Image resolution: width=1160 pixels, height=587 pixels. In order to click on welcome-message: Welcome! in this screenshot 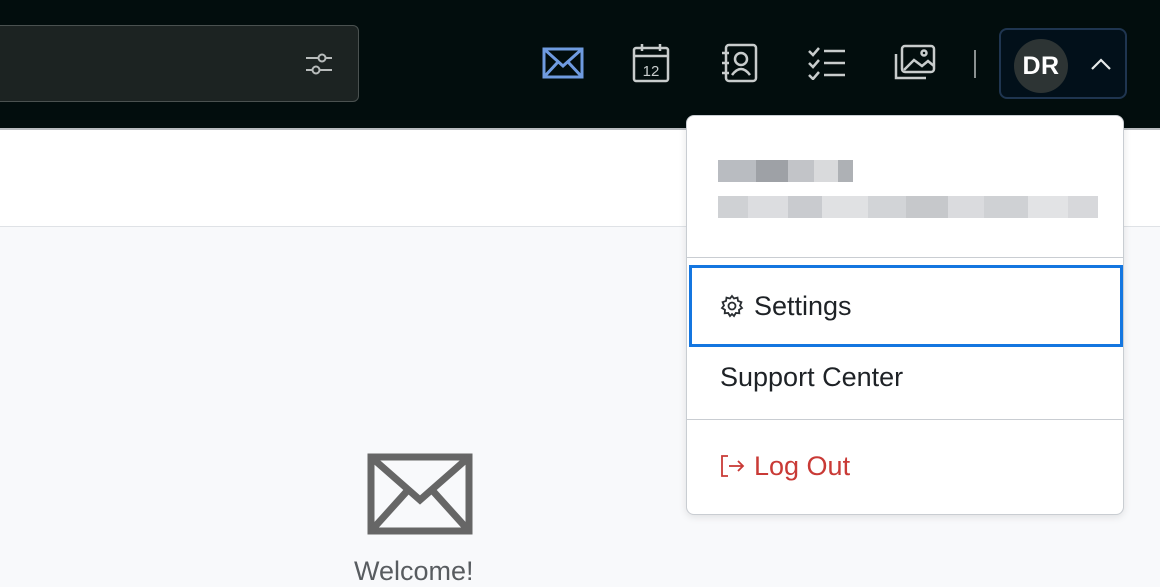, I will do `click(414, 571)`.